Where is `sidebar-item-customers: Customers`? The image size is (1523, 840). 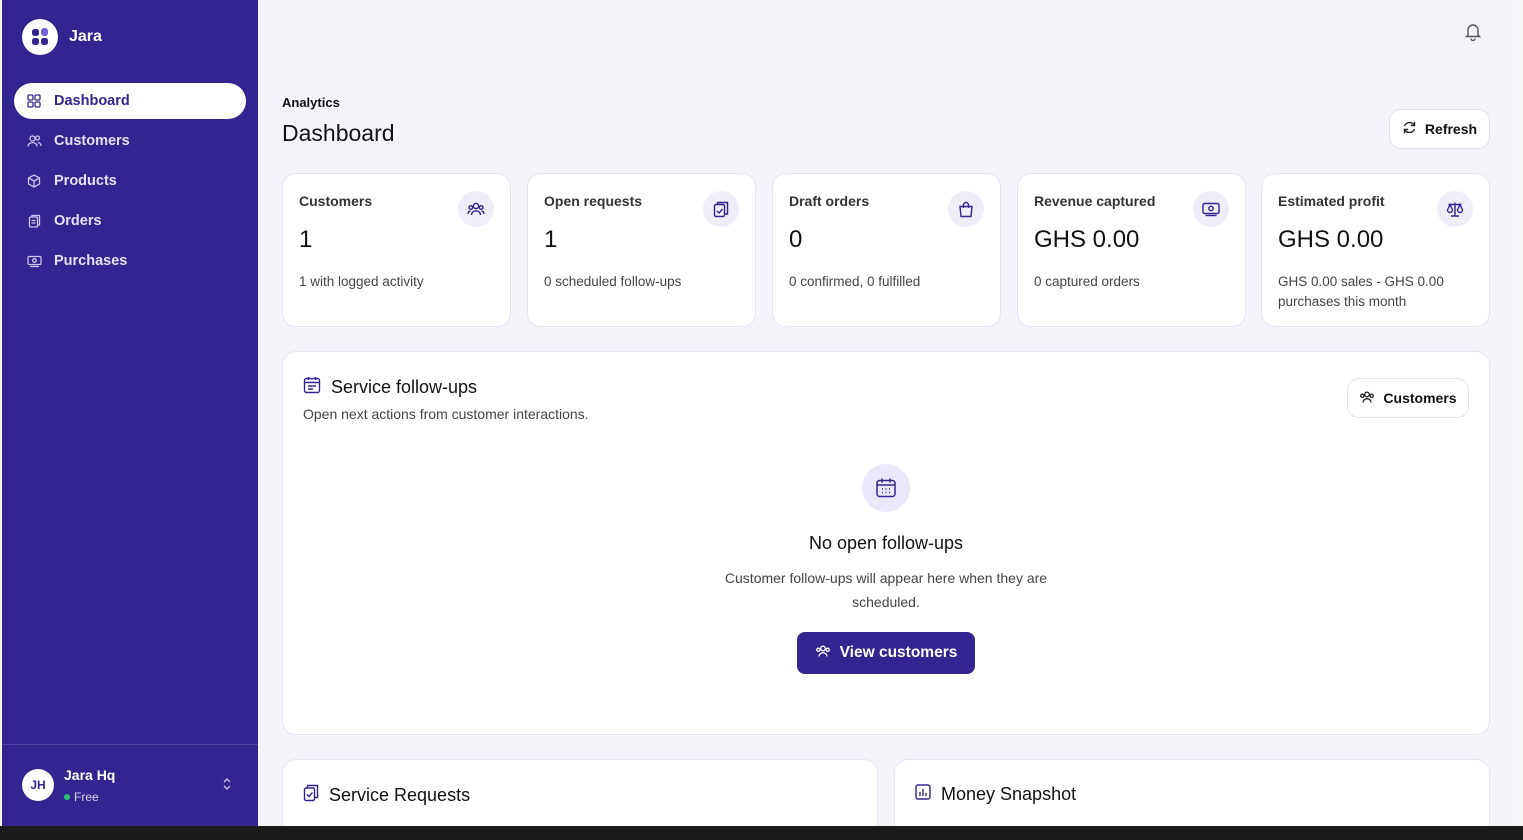 sidebar-item-customers: Customers is located at coordinates (130, 141).